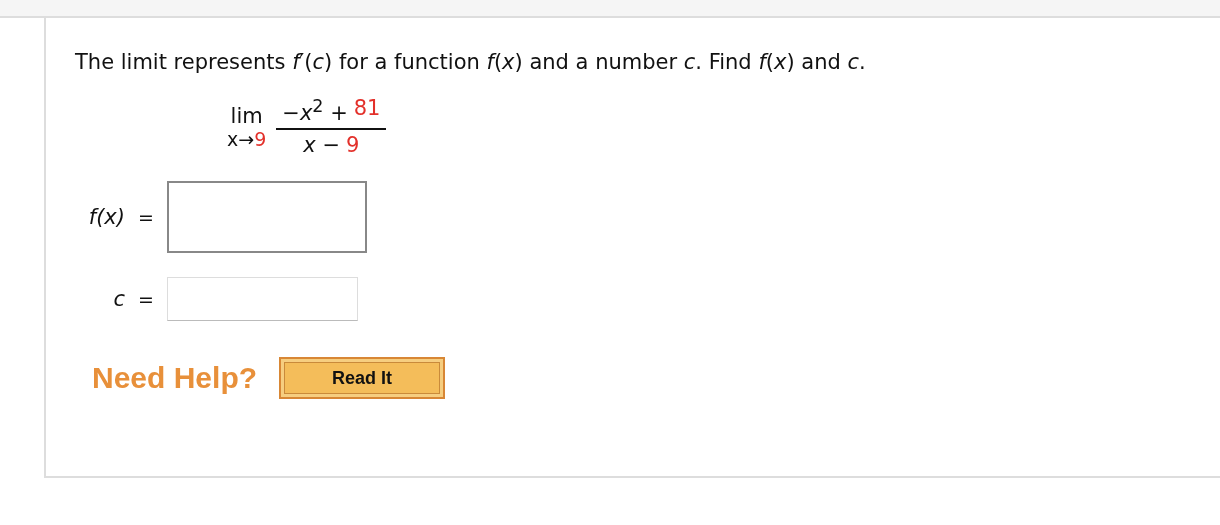  Describe the element at coordinates (175, 378) in the screenshot. I see `need-help-label: Need Help?` at that location.